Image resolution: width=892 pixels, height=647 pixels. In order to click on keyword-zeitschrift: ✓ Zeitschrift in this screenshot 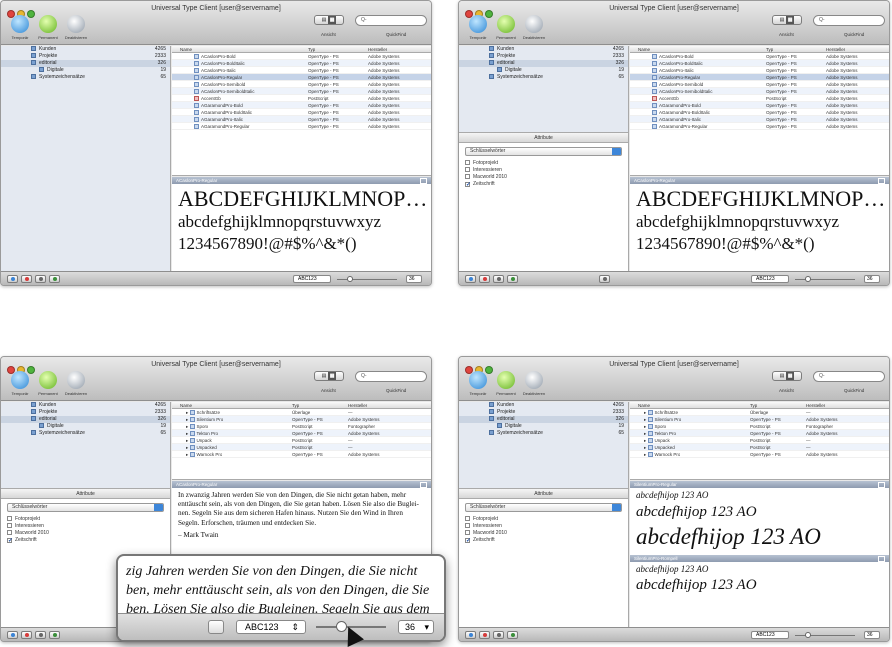, I will do `click(543, 540)`.